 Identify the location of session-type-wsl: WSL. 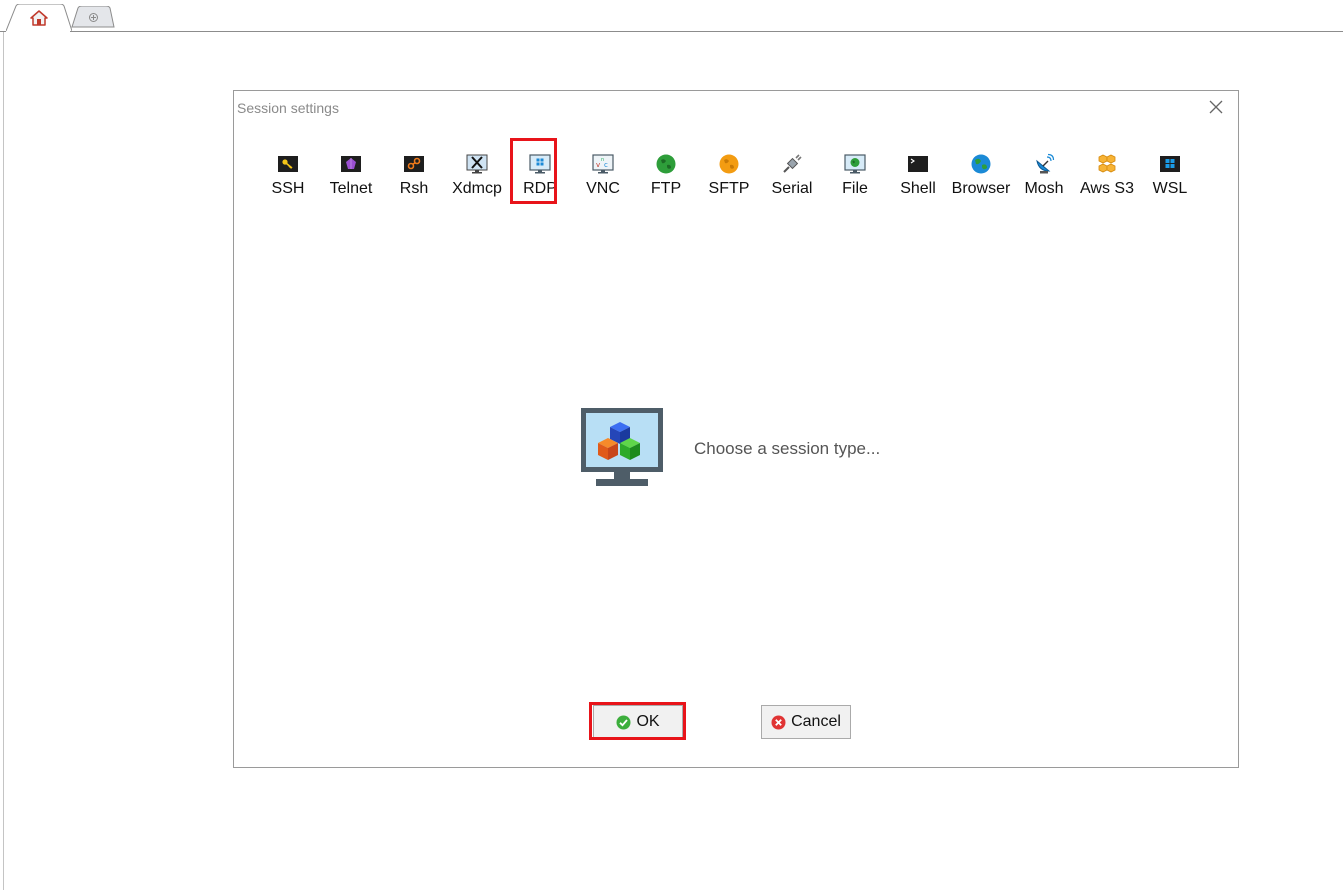
(1170, 174).